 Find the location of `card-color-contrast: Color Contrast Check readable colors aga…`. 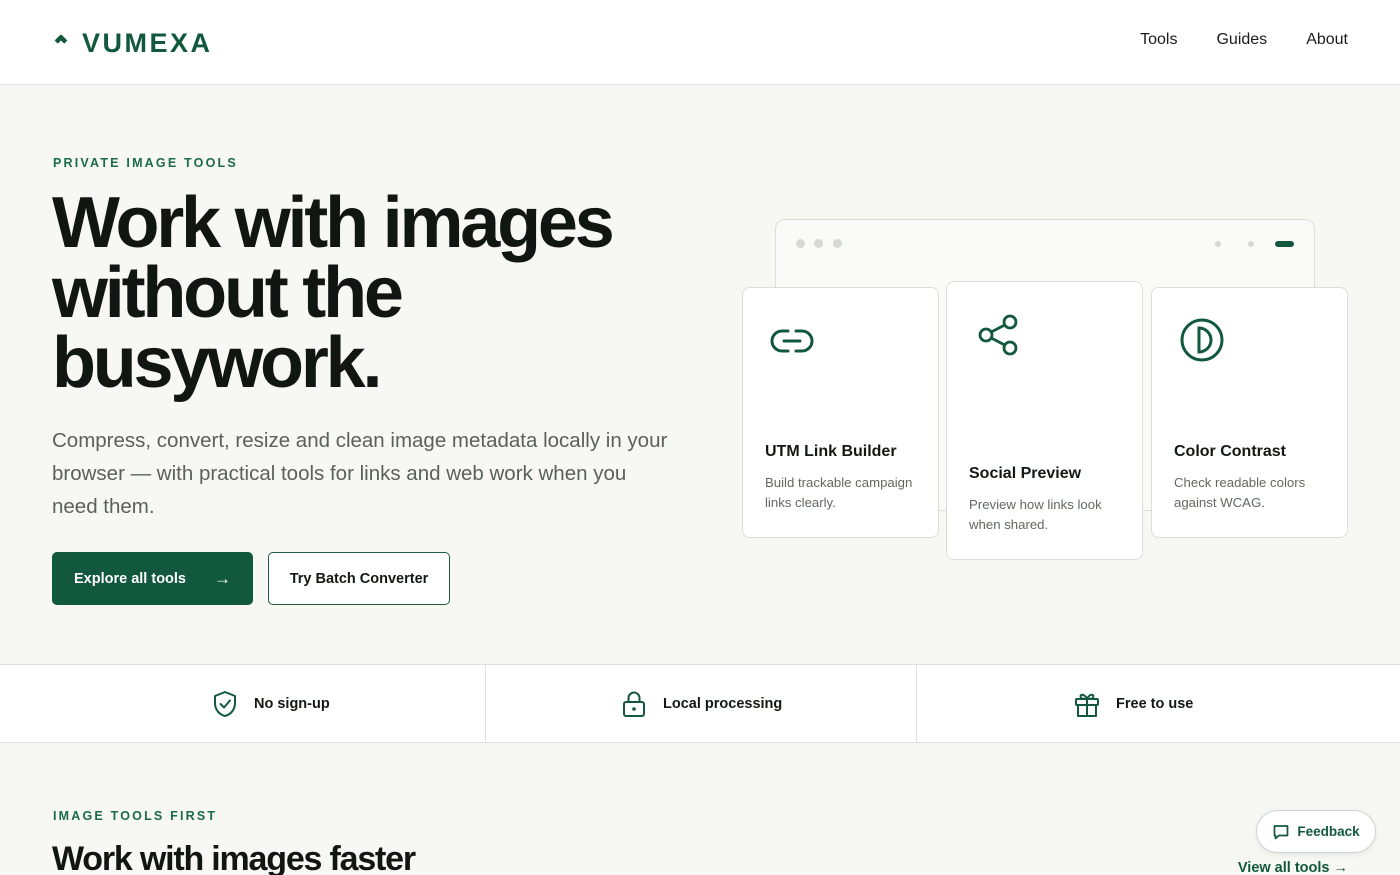

card-color-contrast: Color Contrast Check readable colors aga… is located at coordinates (1249, 412).